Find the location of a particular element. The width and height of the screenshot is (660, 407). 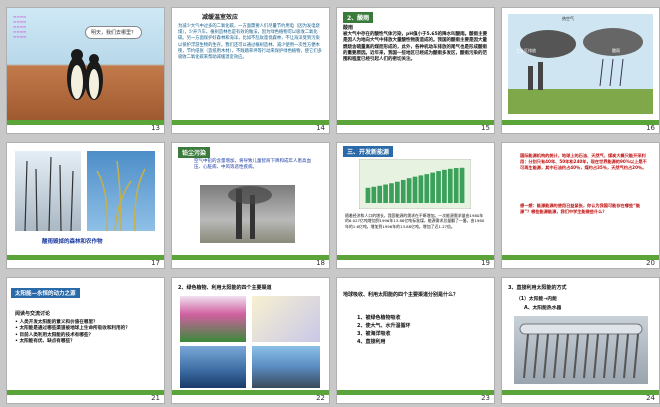

flower-field-photo is located at coordinates (213, 319).